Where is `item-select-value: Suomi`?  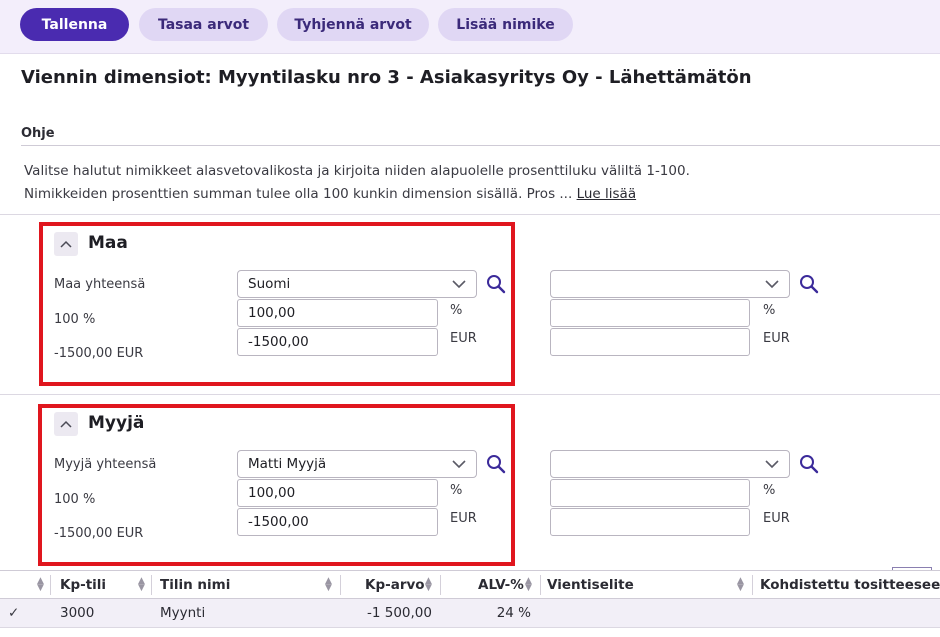
item-select-value: Suomi is located at coordinates (269, 284).